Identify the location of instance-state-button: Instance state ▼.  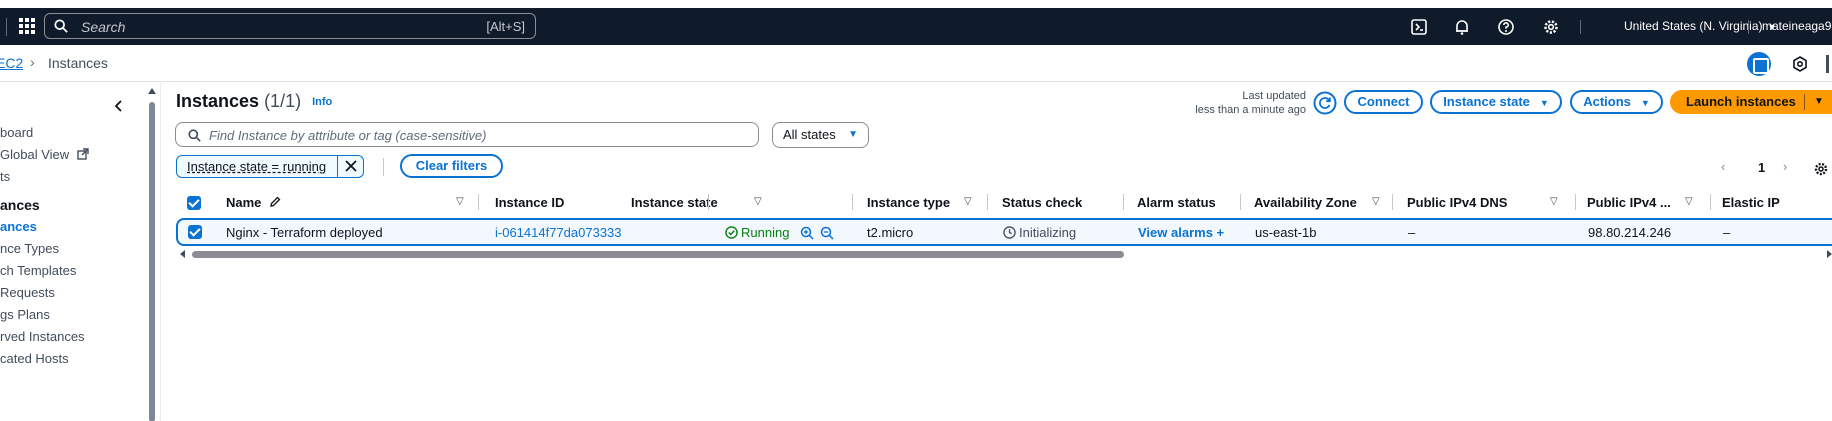
(1496, 102).